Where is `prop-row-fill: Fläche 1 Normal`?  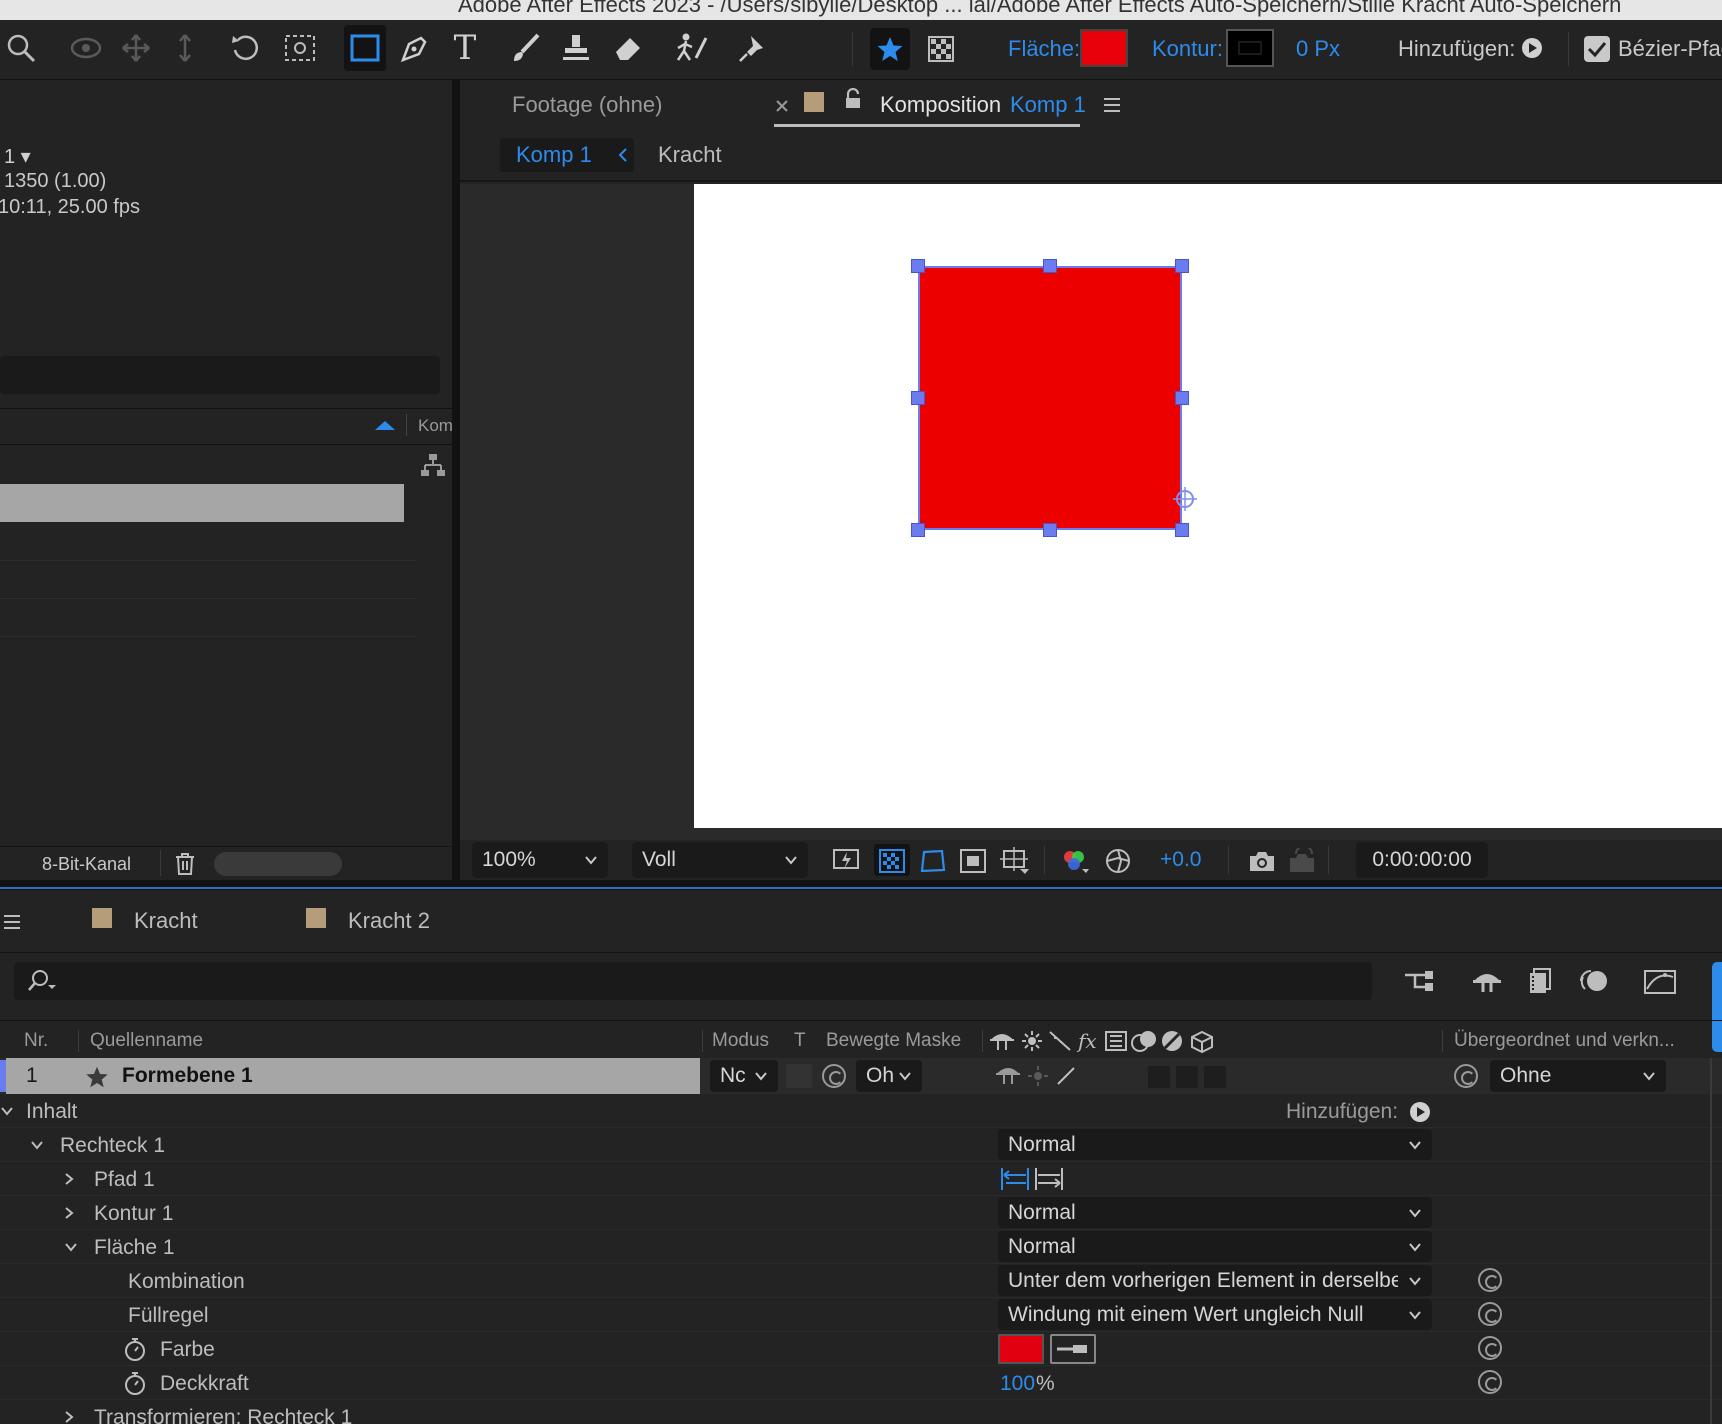 prop-row-fill: Fläche 1 Normal is located at coordinates (861, 1247).